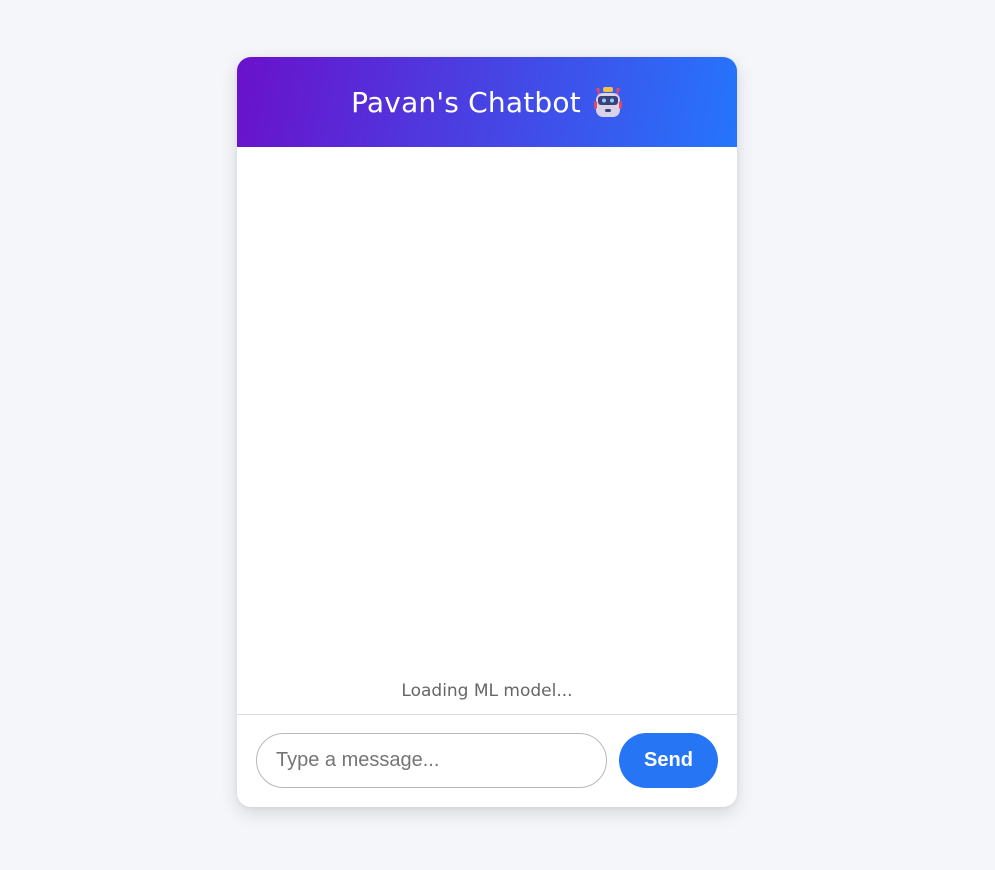  I want to click on chat-header: Pavan's Chatbot, so click(487, 102).